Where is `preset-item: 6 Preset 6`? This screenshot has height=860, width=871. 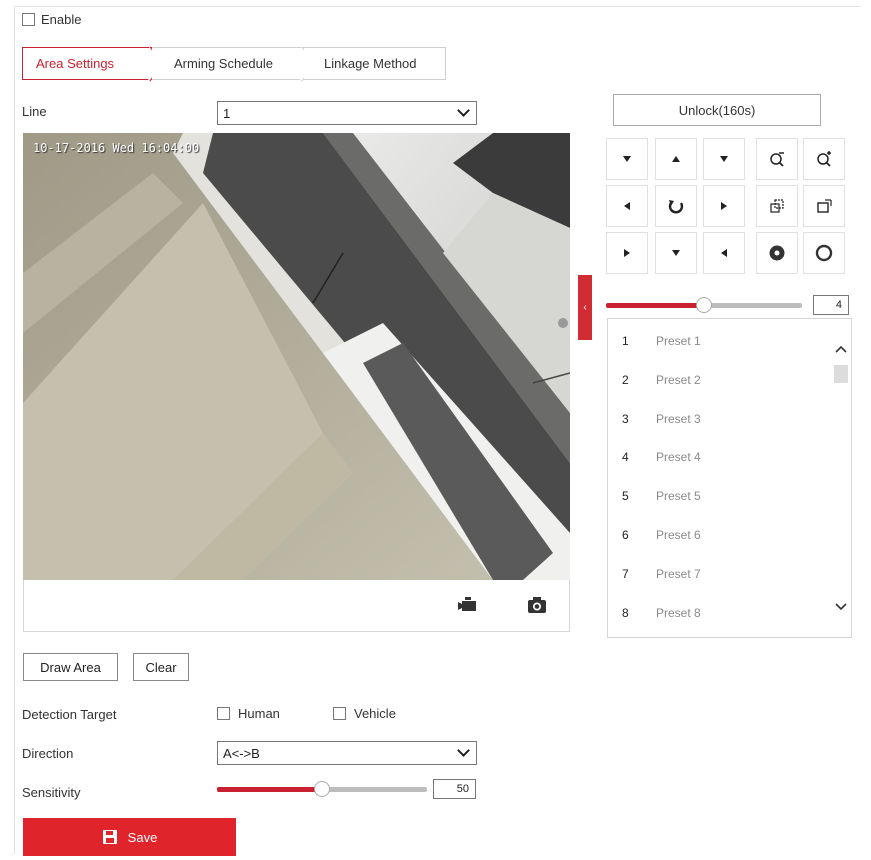
preset-item: 6 Preset 6 is located at coordinates (718, 535).